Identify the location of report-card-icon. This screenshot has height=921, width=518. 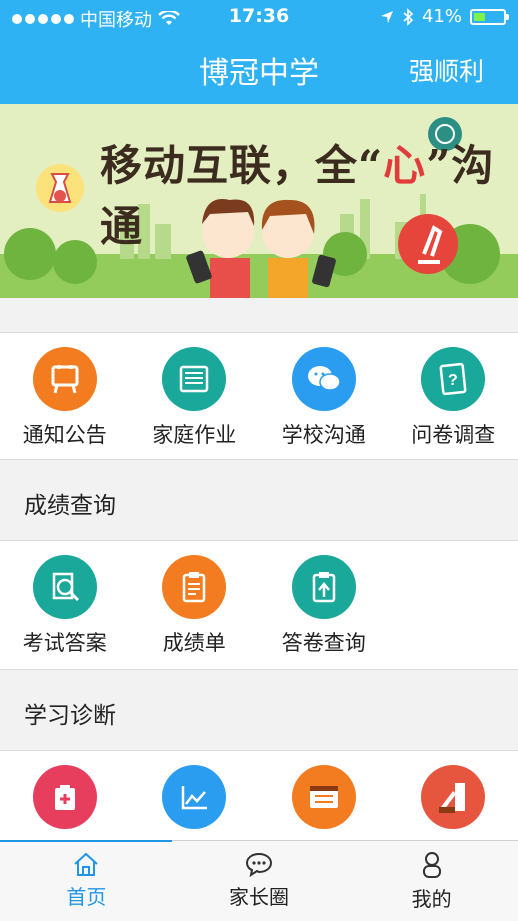
(194, 587).